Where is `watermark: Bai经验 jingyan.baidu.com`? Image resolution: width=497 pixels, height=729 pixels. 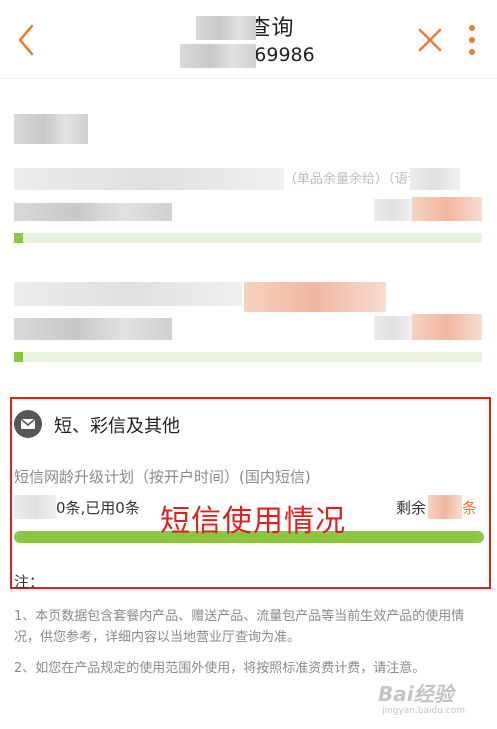
watermark: Bai经验 jingyan.baidu.com is located at coordinates (434, 699).